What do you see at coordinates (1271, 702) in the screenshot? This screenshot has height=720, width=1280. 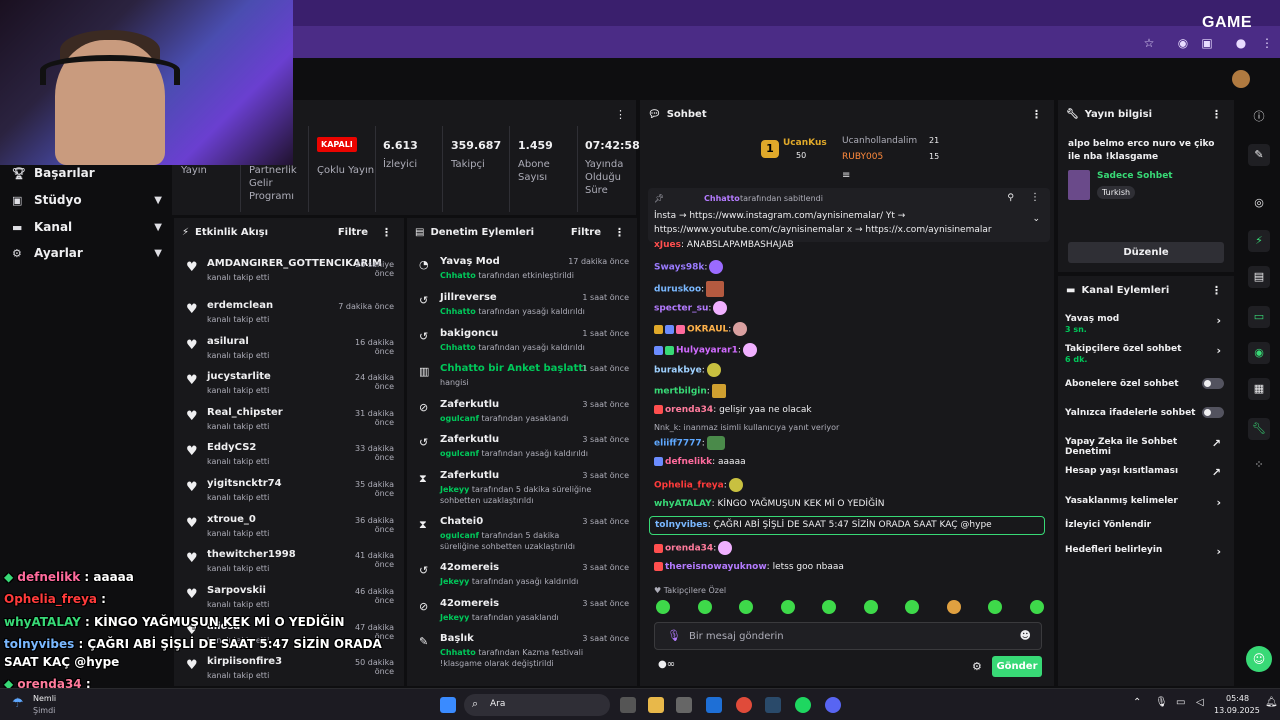 I see `notification-icon: 🔔︎` at bounding box center [1271, 702].